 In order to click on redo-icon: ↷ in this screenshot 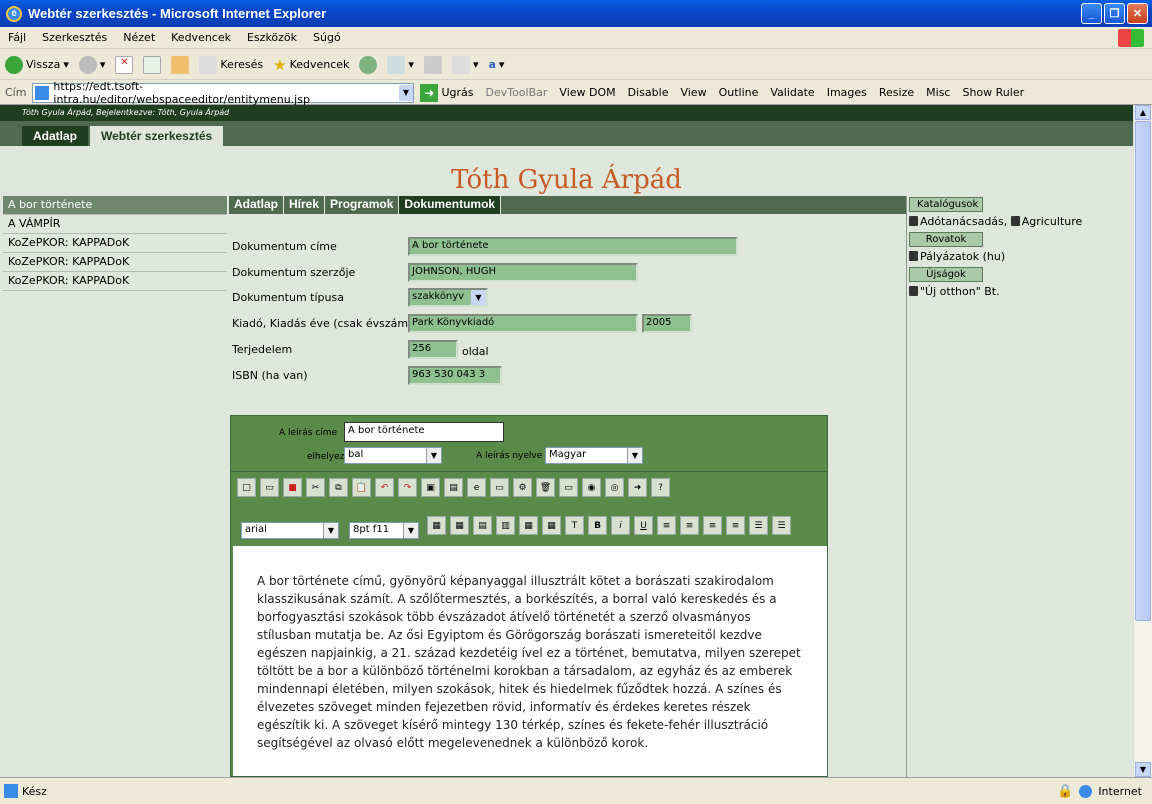, I will do `click(407, 487)`.